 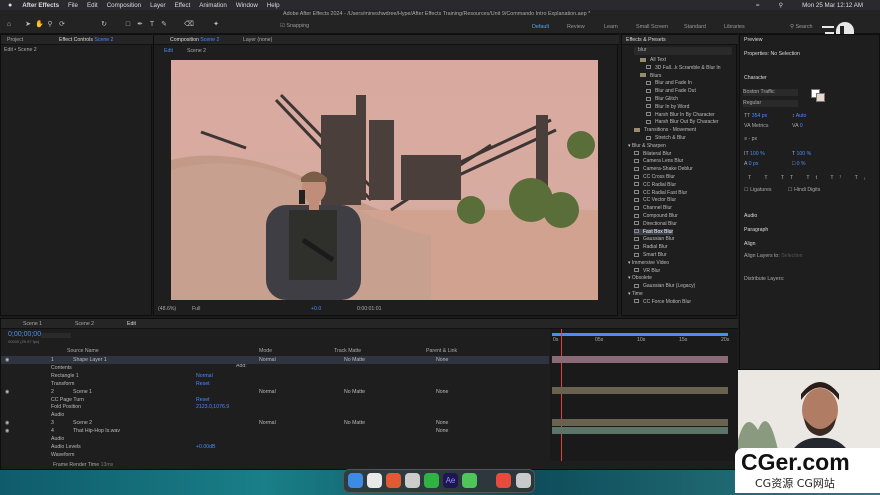 I want to click on property-value: 2123.0,1076.9, so click(x=212, y=407).